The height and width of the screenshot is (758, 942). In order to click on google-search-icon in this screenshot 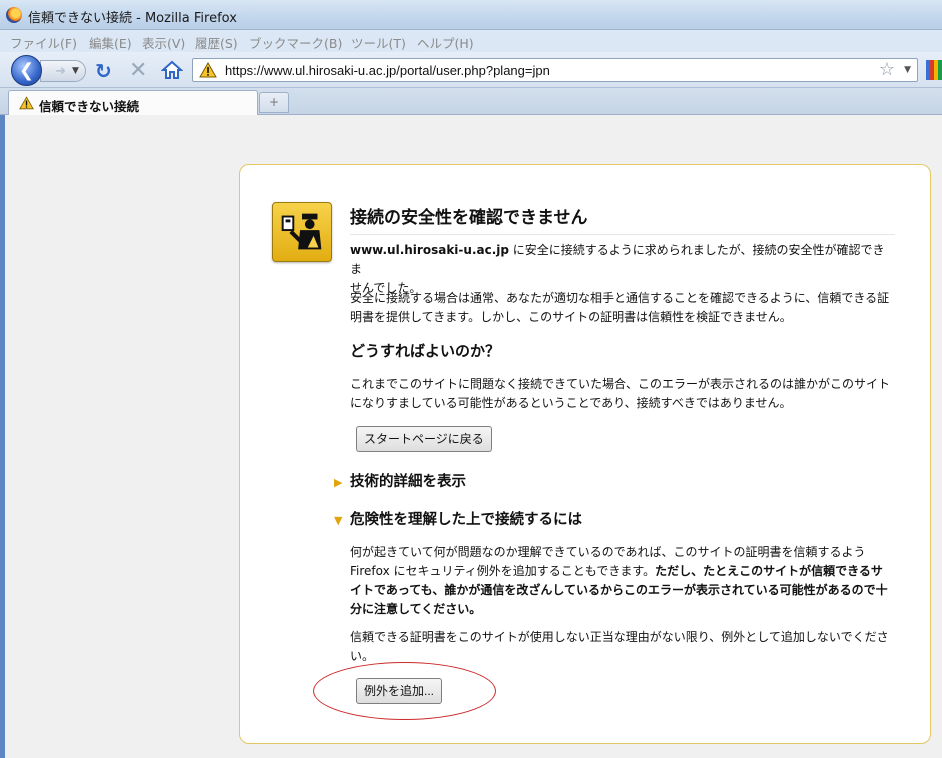, I will do `click(934, 70)`.